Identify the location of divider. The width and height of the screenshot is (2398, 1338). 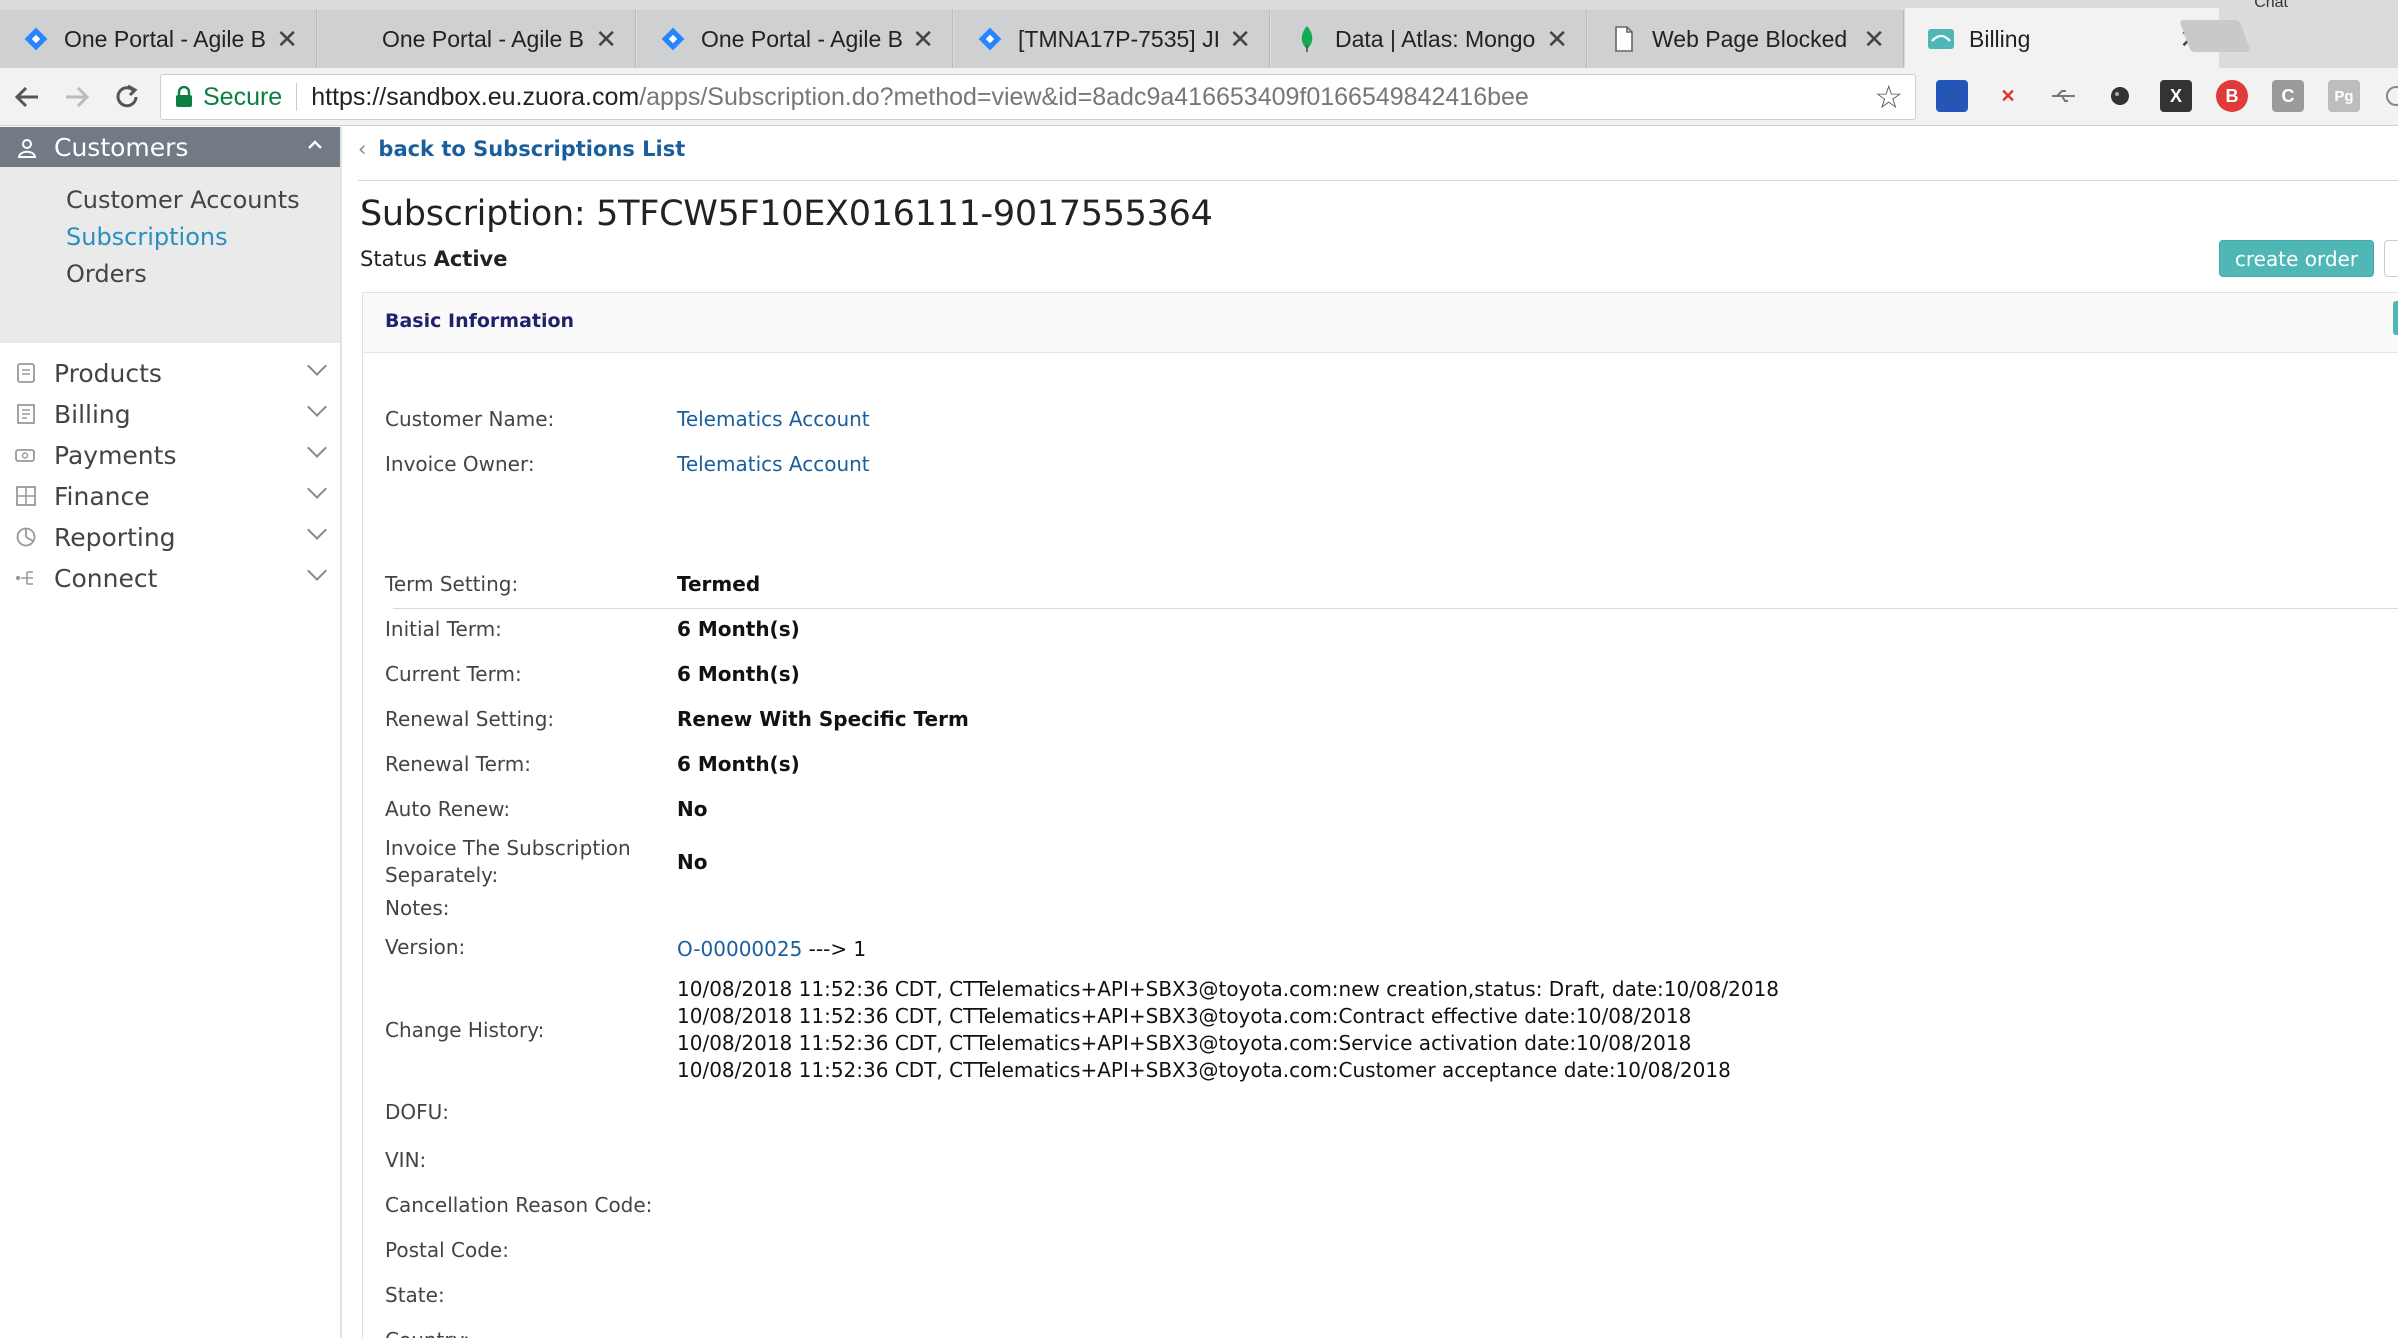
(1378, 180).